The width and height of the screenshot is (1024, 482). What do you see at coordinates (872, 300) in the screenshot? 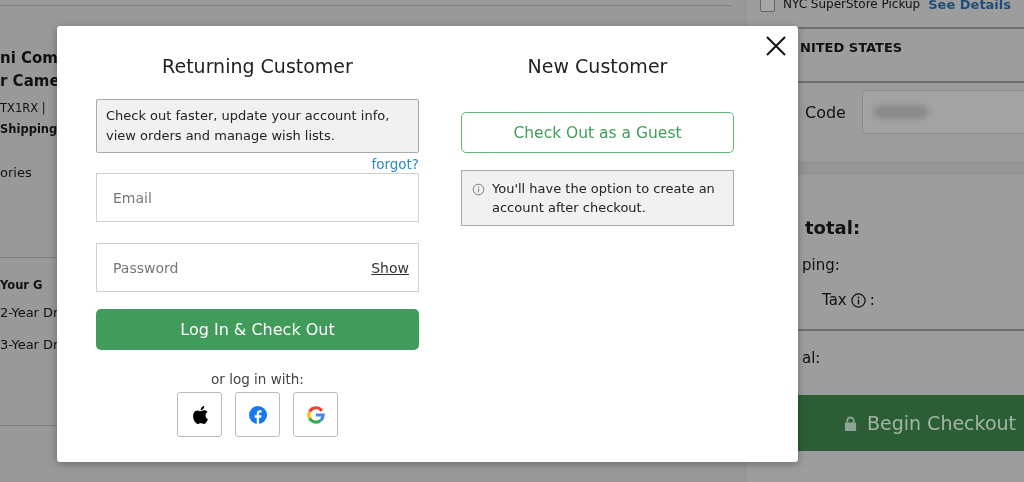
I see `tax-colon: :` at bounding box center [872, 300].